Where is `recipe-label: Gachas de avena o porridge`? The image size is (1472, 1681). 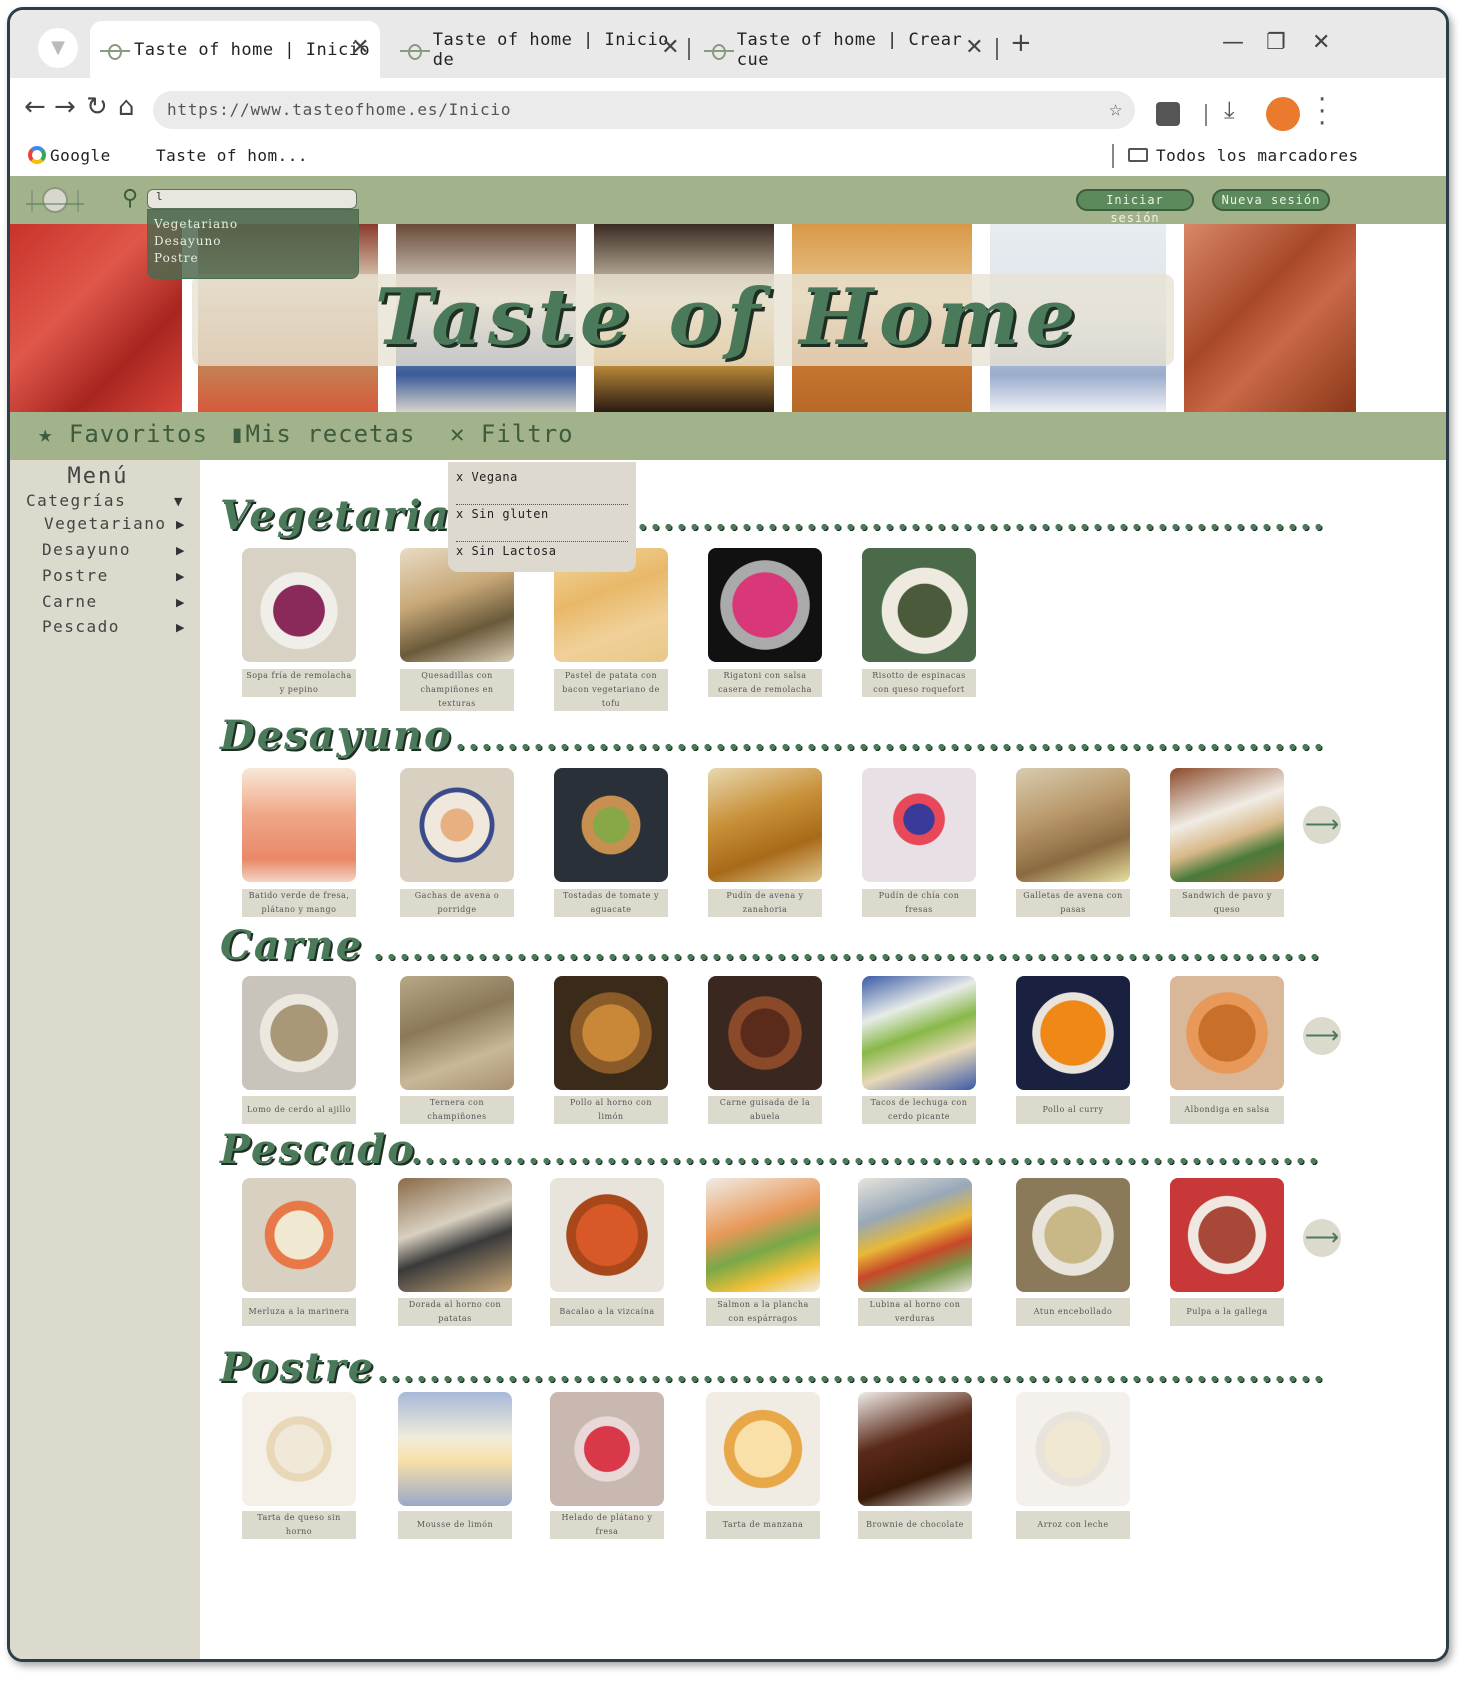 recipe-label: Gachas de avena o porridge is located at coordinates (457, 903).